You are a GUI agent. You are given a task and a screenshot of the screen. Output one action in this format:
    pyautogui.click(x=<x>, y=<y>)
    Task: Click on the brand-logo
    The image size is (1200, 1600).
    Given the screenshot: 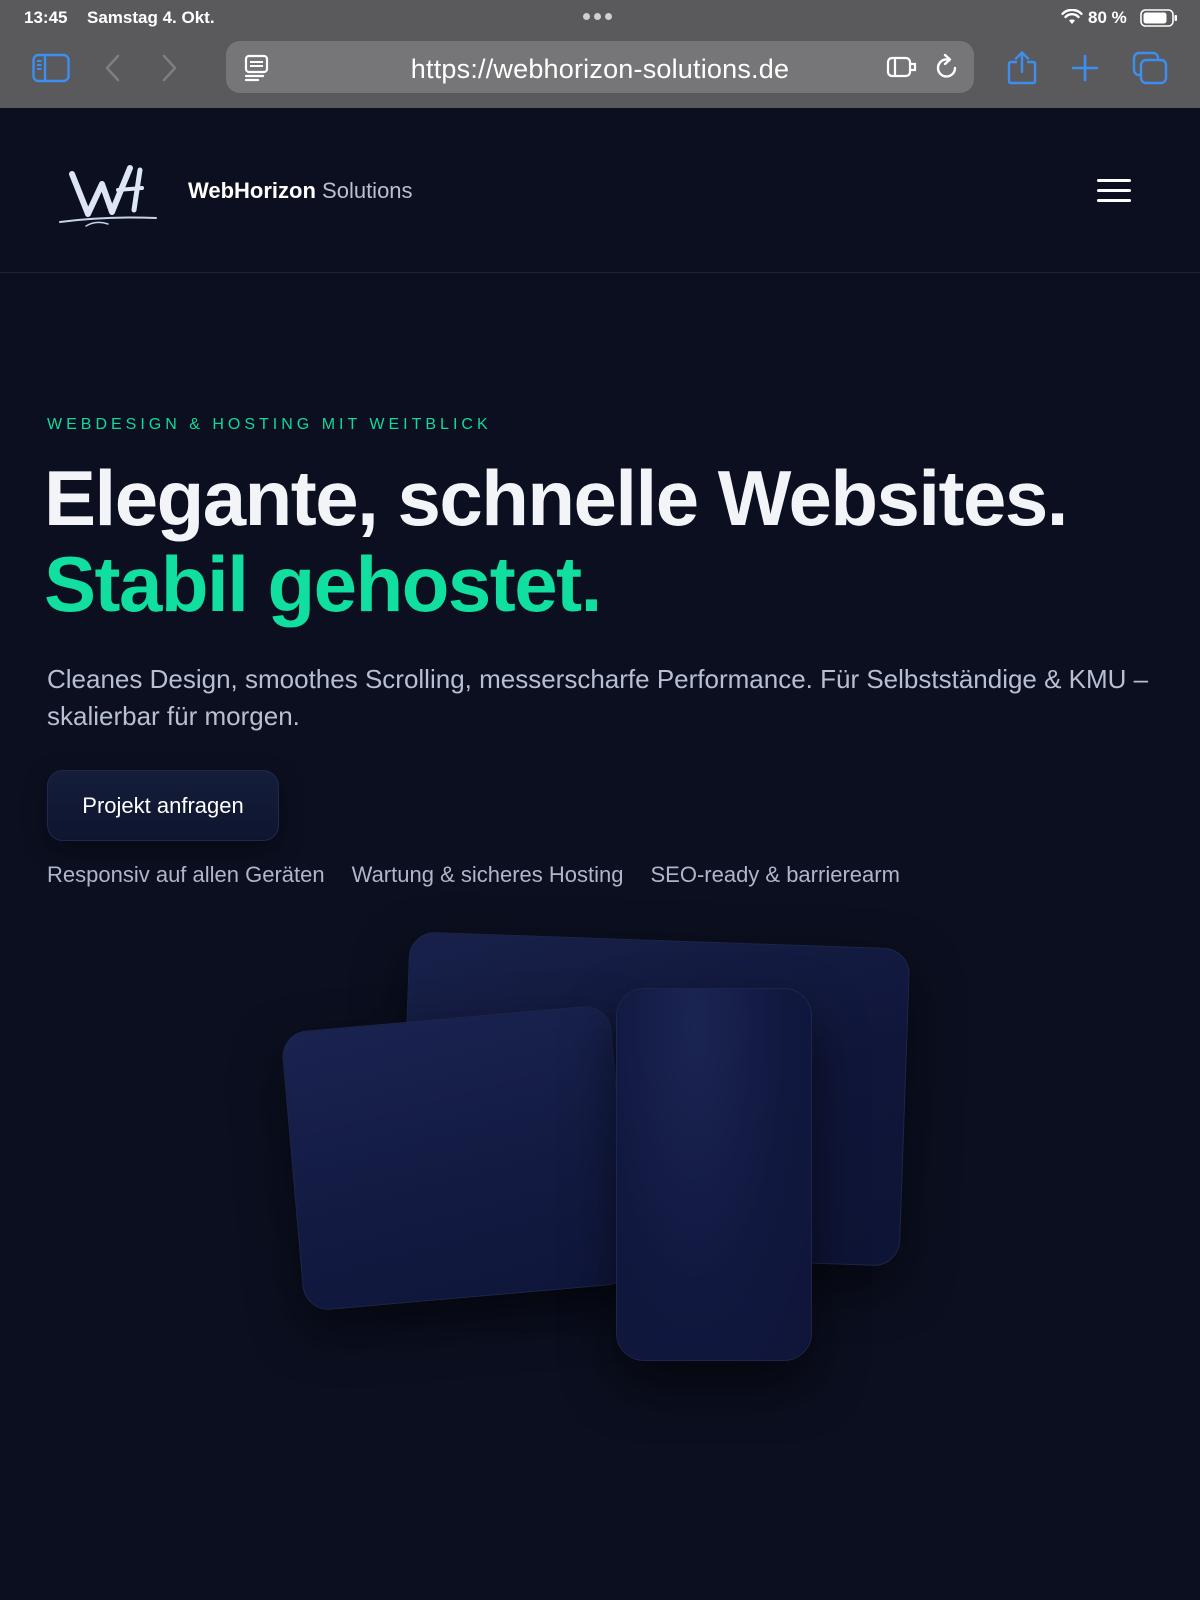 What is the action you would take?
    pyautogui.click(x=108, y=195)
    